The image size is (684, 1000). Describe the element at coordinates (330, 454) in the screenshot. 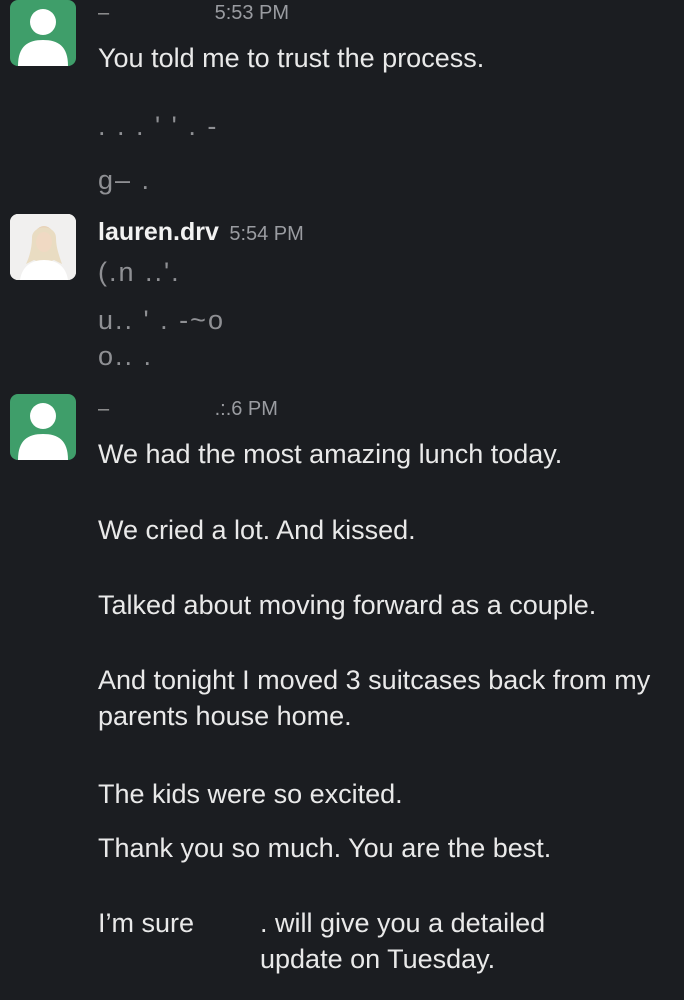

I see `message-text: We had the most amazing lunch today.` at that location.